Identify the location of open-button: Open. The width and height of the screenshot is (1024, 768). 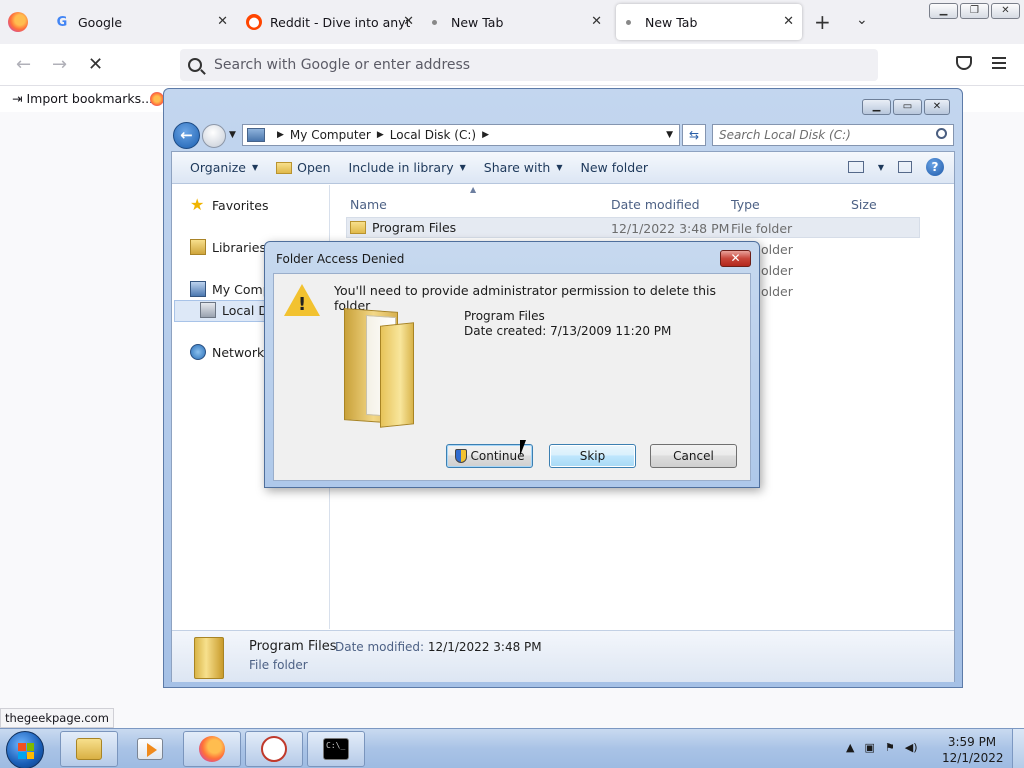
(303, 167).